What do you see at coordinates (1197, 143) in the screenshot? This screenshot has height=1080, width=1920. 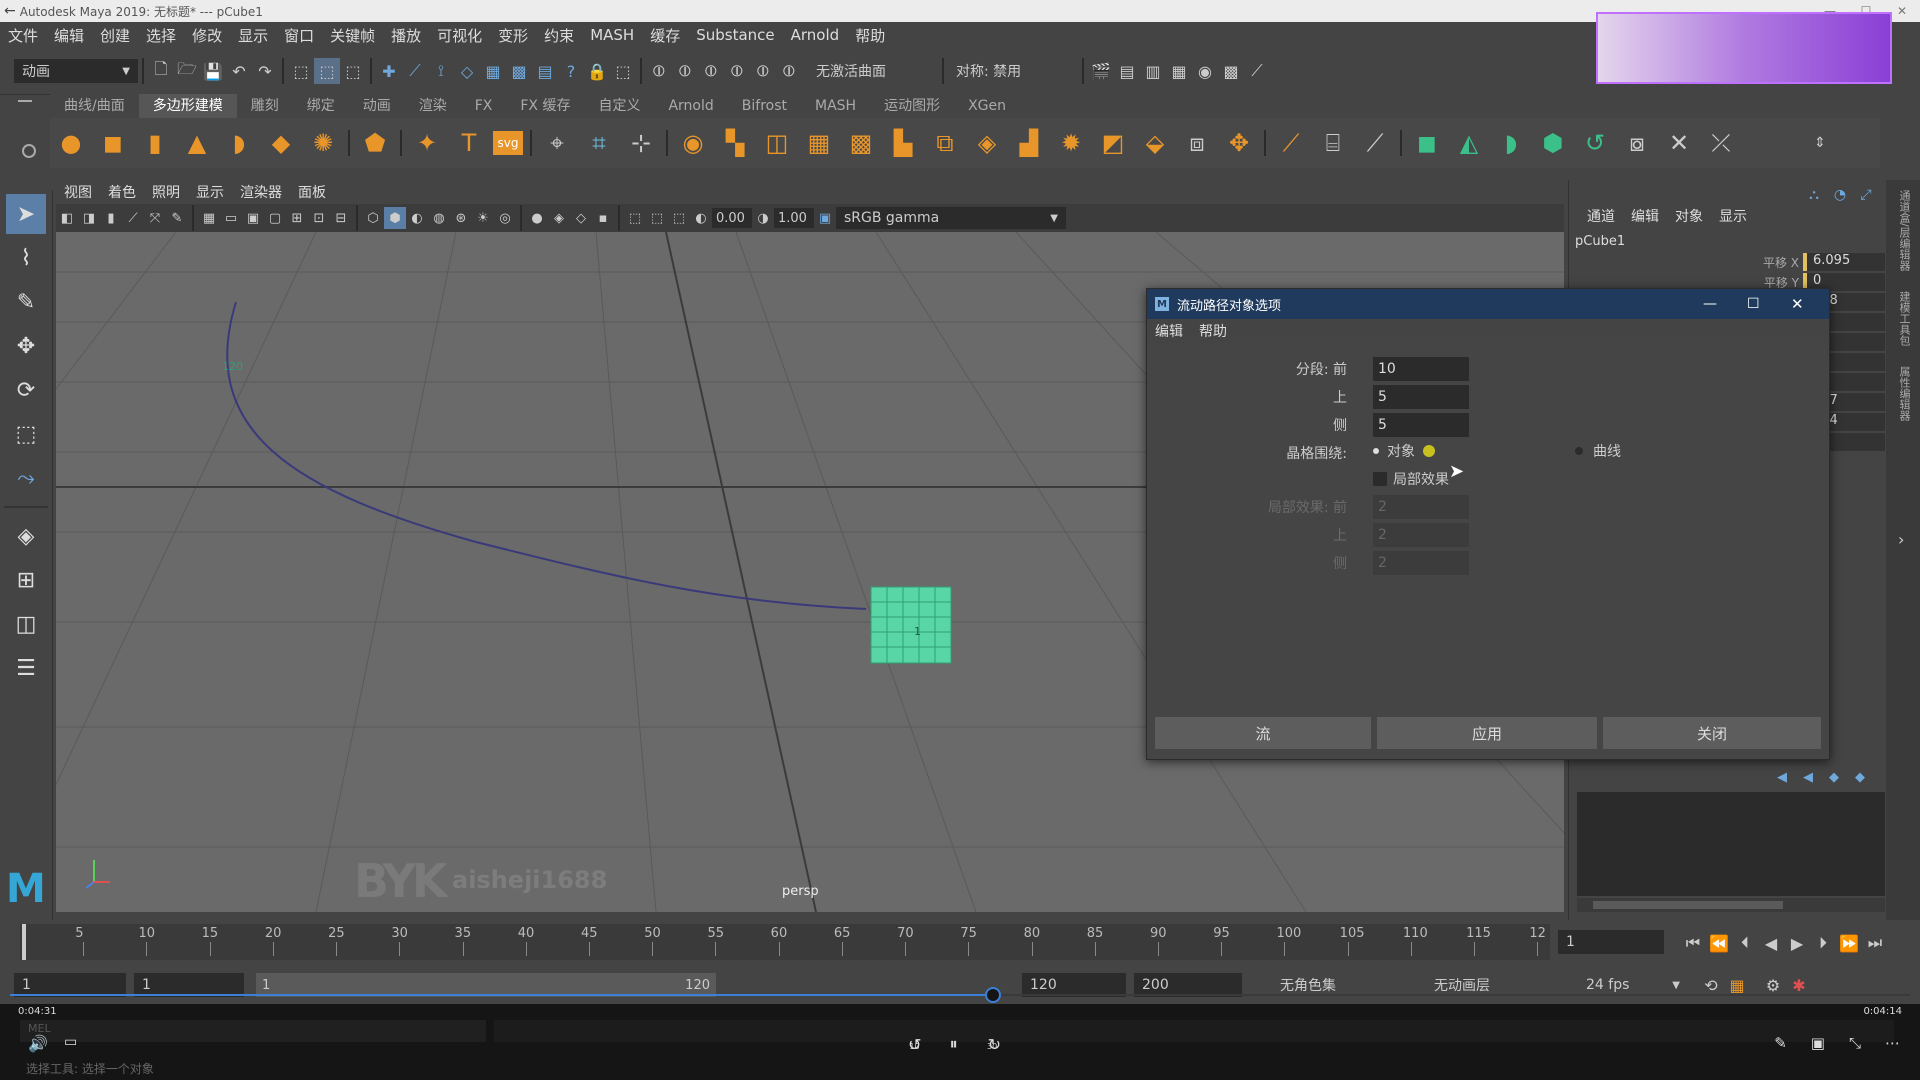 I see `quad-draw-icon: ⧈` at bounding box center [1197, 143].